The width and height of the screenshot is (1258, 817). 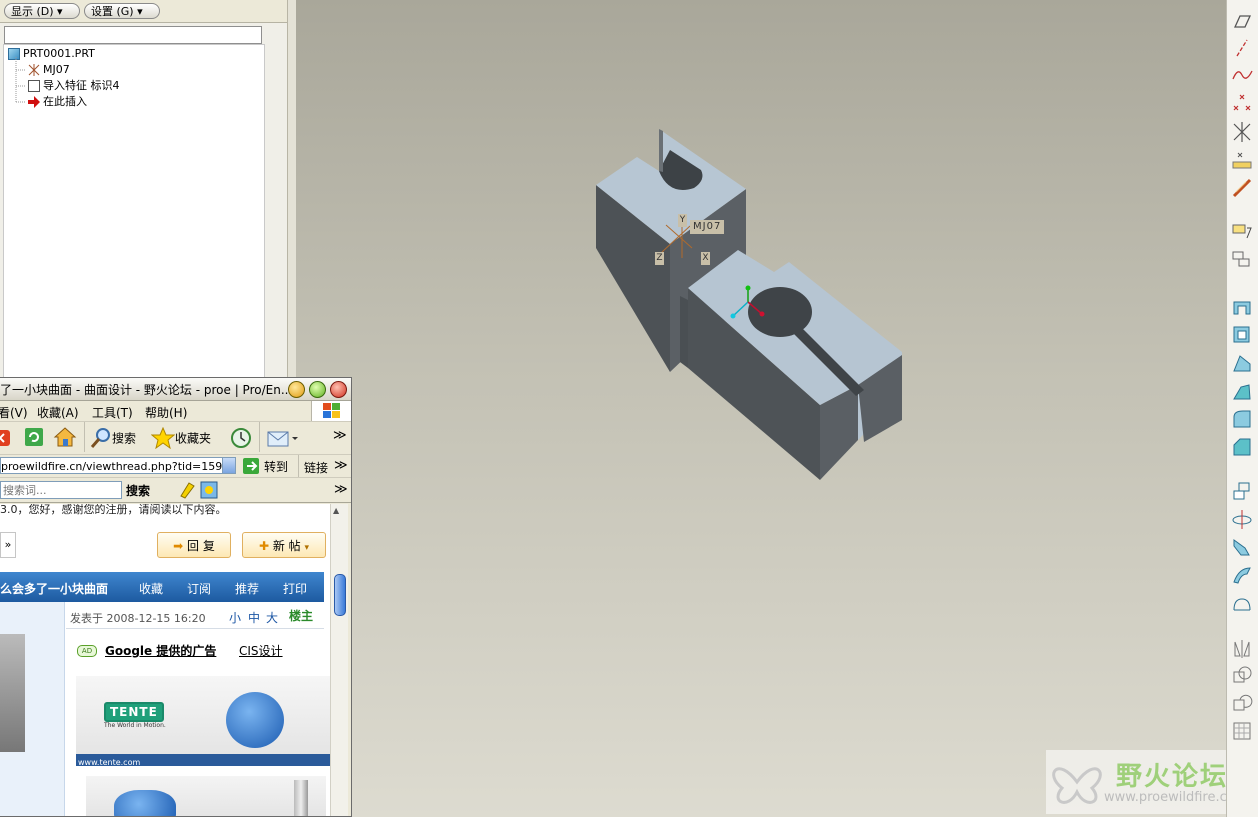 What do you see at coordinates (229, 465) in the screenshot?
I see `address-dropdown-icon` at bounding box center [229, 465].